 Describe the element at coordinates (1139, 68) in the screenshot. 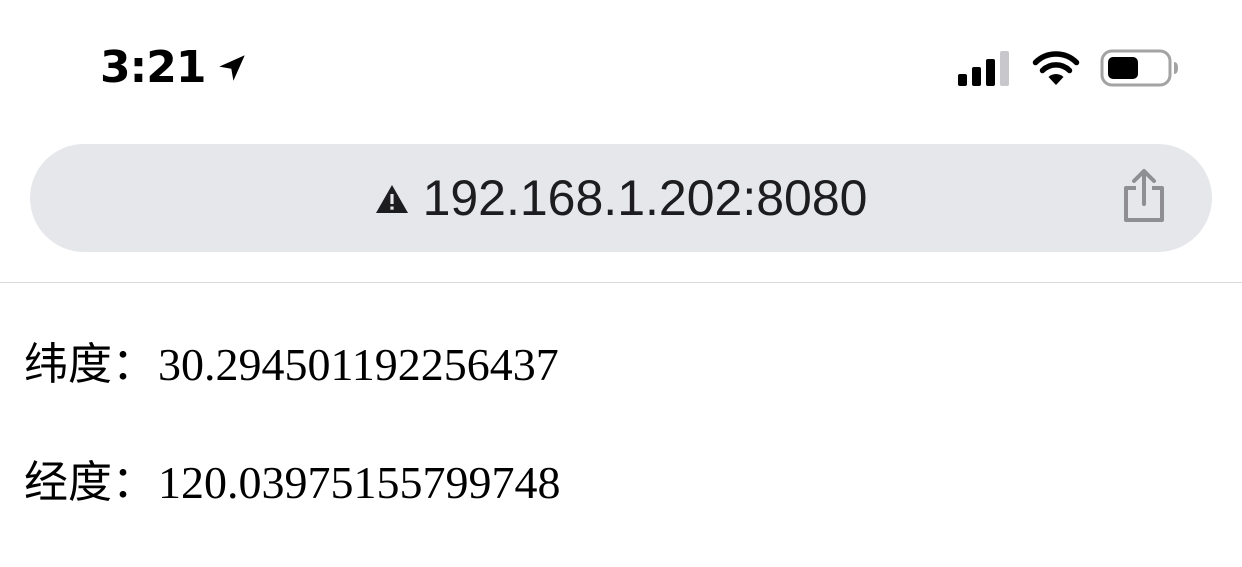

I see `battery-icon` at that location.